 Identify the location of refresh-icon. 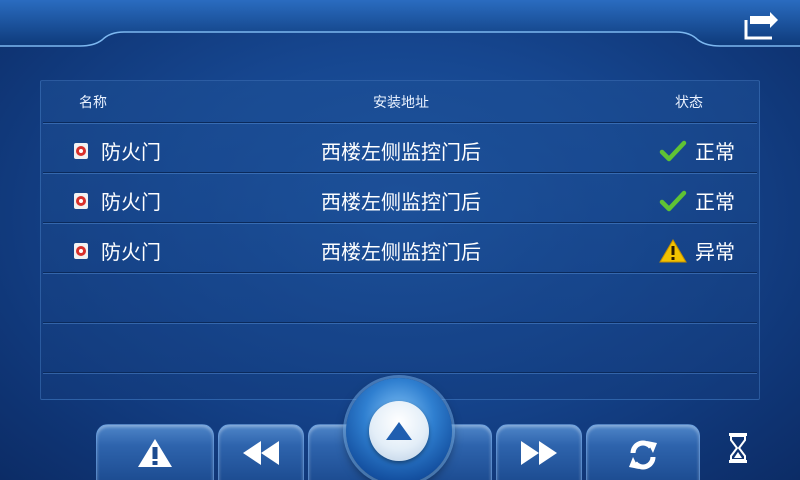
(643, 455).